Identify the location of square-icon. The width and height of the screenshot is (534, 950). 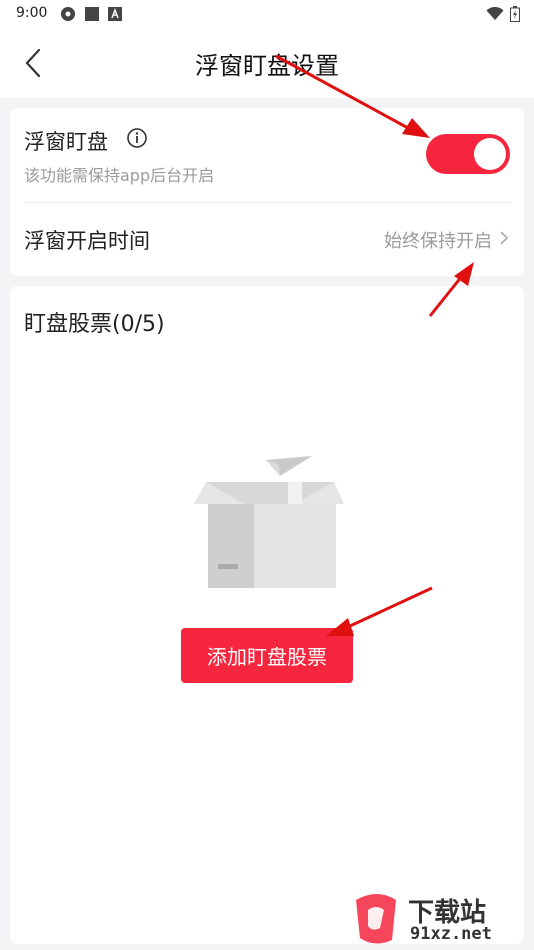
(92, 14).